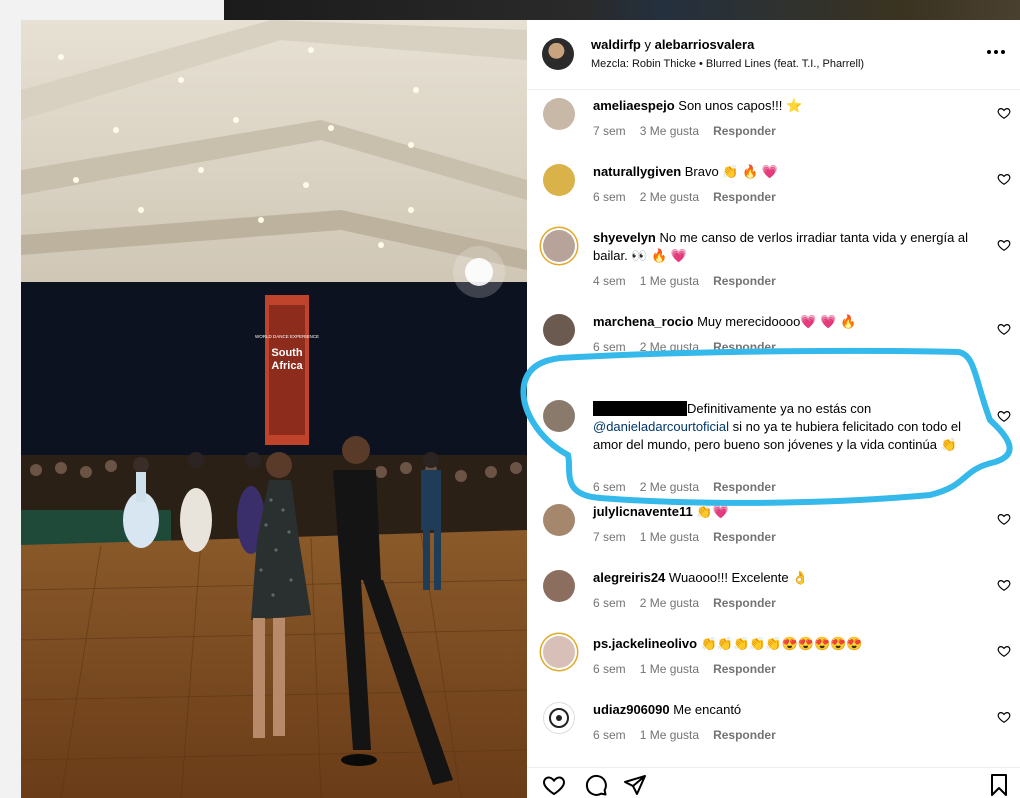  What do you see at coordinates (738, 577) in the screenshot?
I see `comment-body: Wuaooo!!! Excelente 👌` at bounding box center [738, 577].